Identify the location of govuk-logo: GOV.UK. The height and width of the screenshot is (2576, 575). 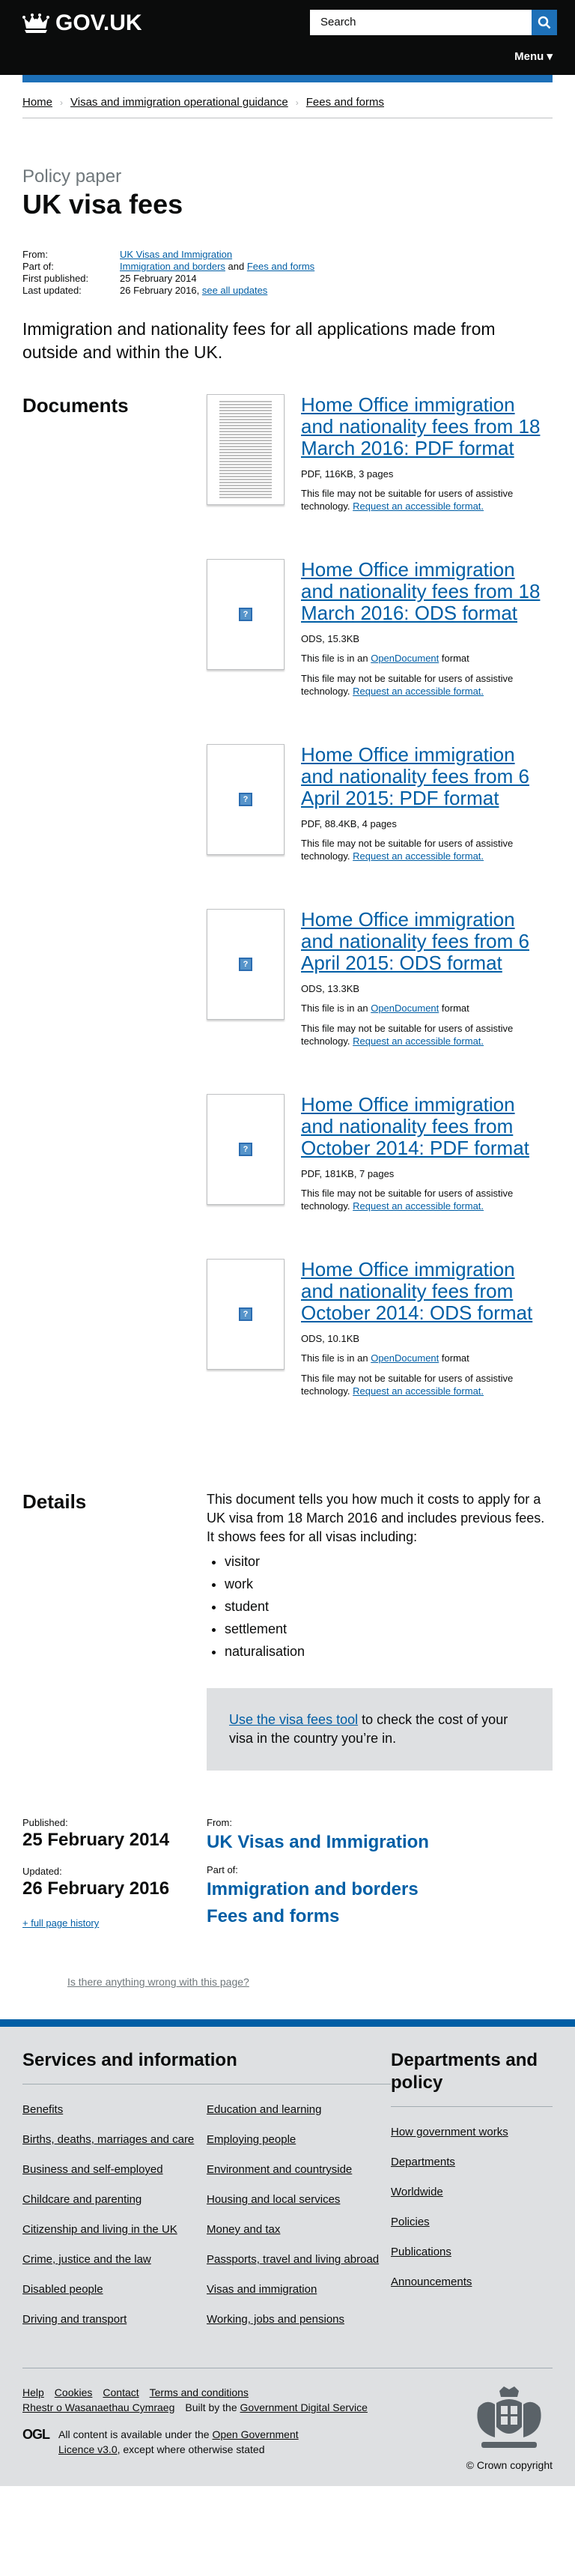
(82, 23).